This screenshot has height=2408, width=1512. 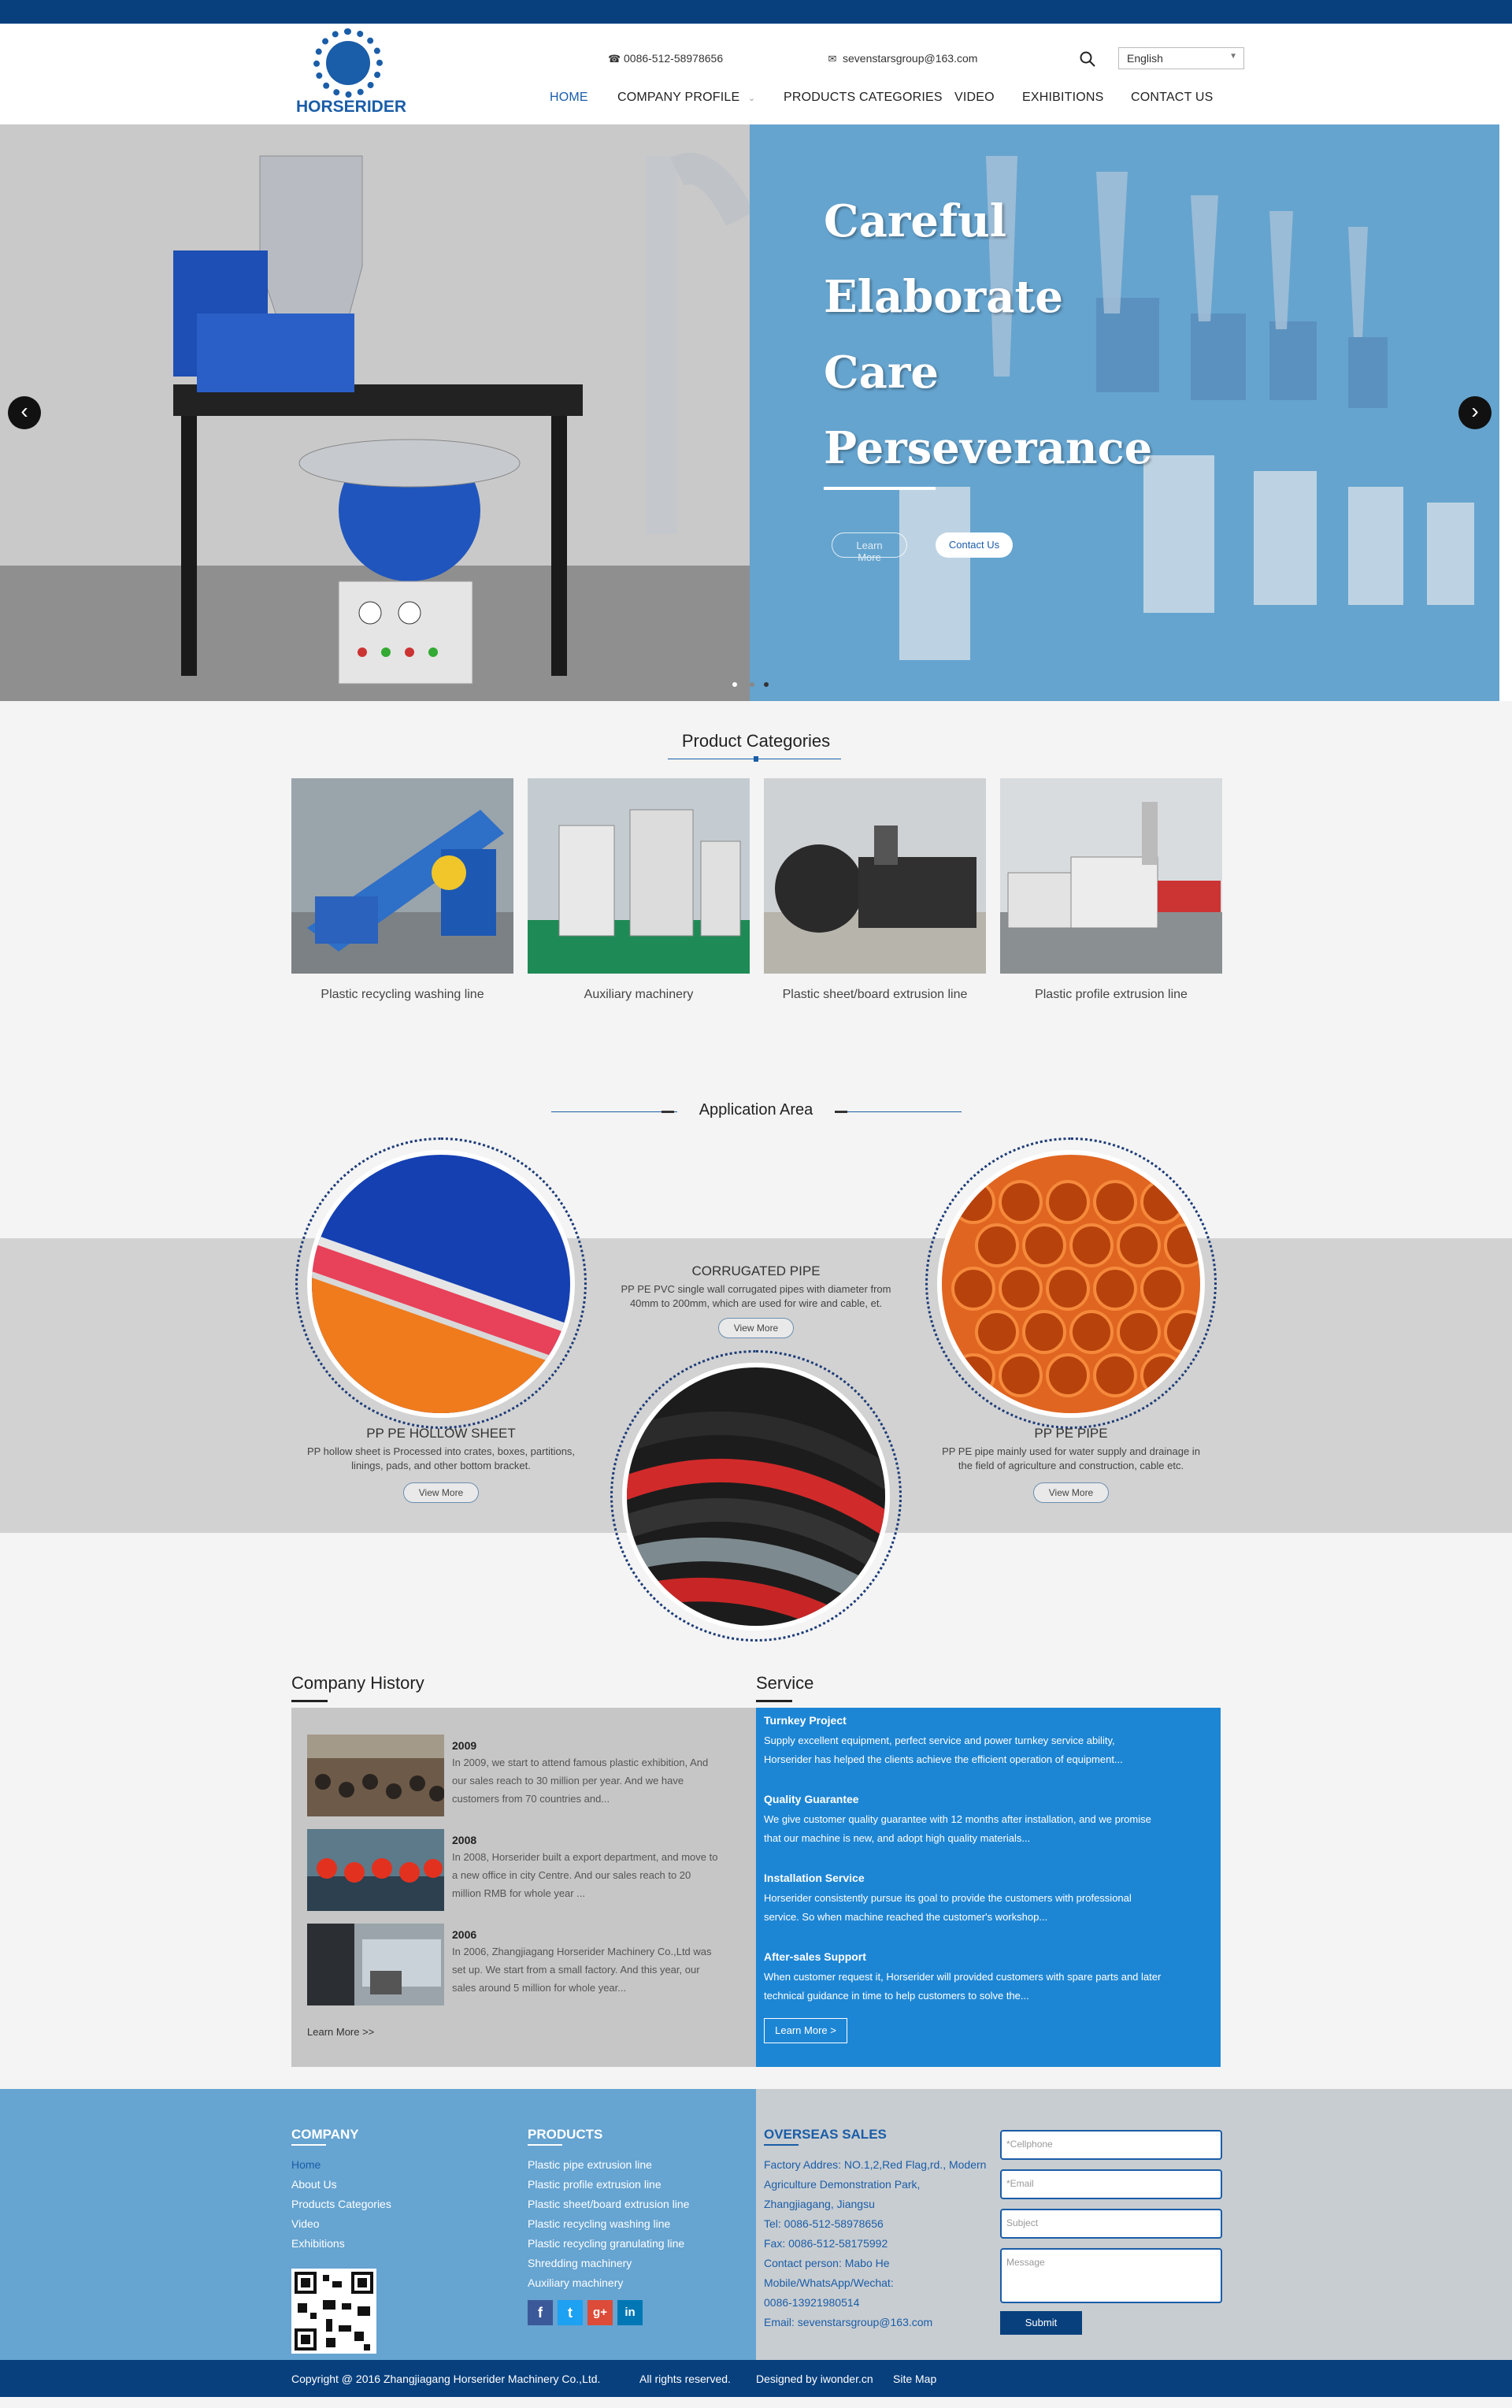 What do you see at coordinates (827, 2263) in the screenshot?
I see `overseas-contact: Contact person: Mabo He` at bounding box center [827, 2263].